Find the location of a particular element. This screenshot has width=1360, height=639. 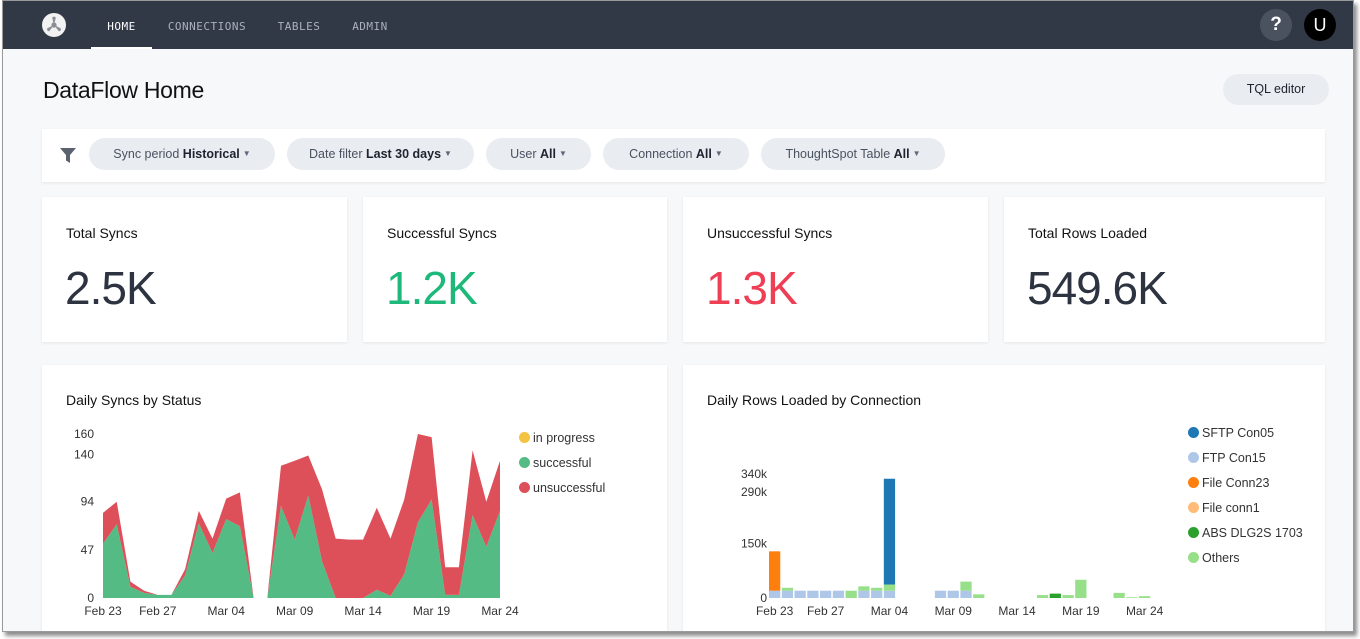

bar-file-conn23 is located at coordinates (775, 571).